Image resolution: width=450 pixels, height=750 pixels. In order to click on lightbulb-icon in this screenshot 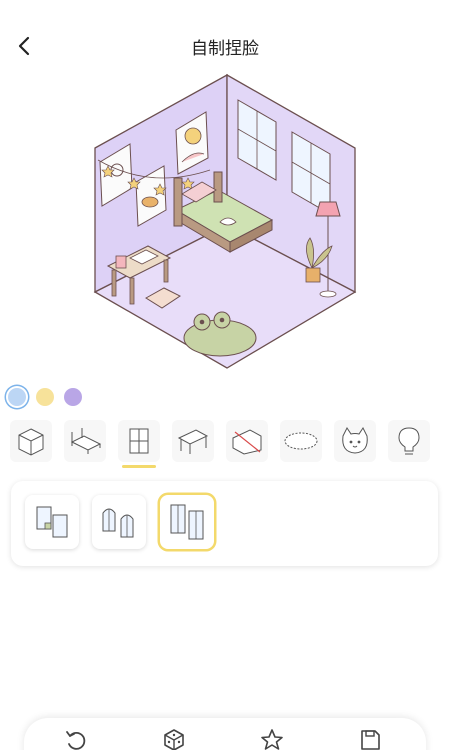, I will do `click(409, 441)`.